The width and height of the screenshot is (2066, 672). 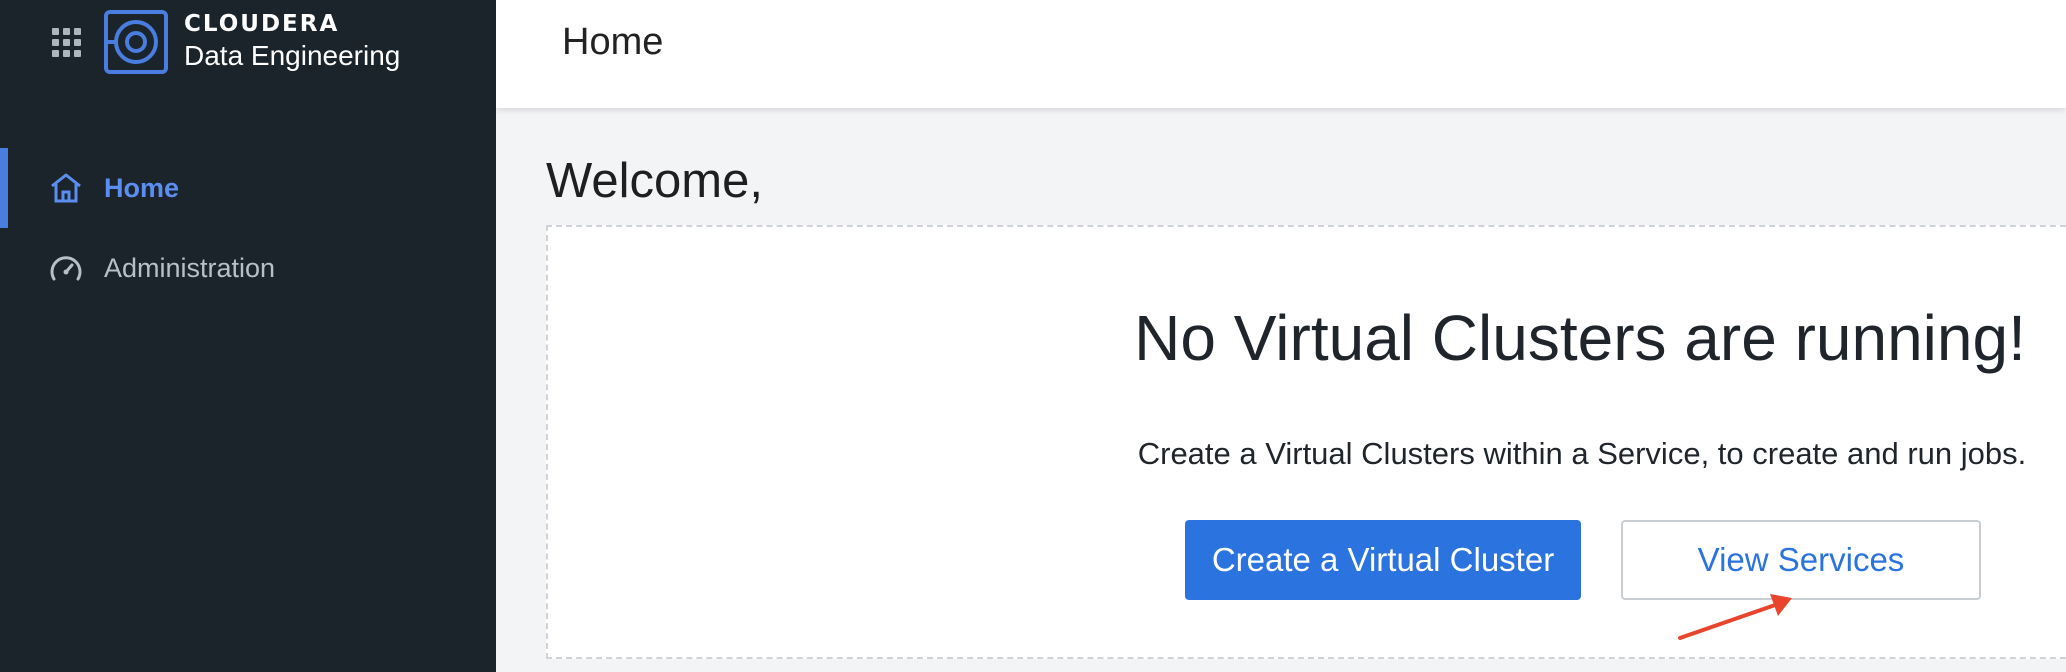 I want to click on brand-name: CLOUDERA, so click(x=262, y=24).